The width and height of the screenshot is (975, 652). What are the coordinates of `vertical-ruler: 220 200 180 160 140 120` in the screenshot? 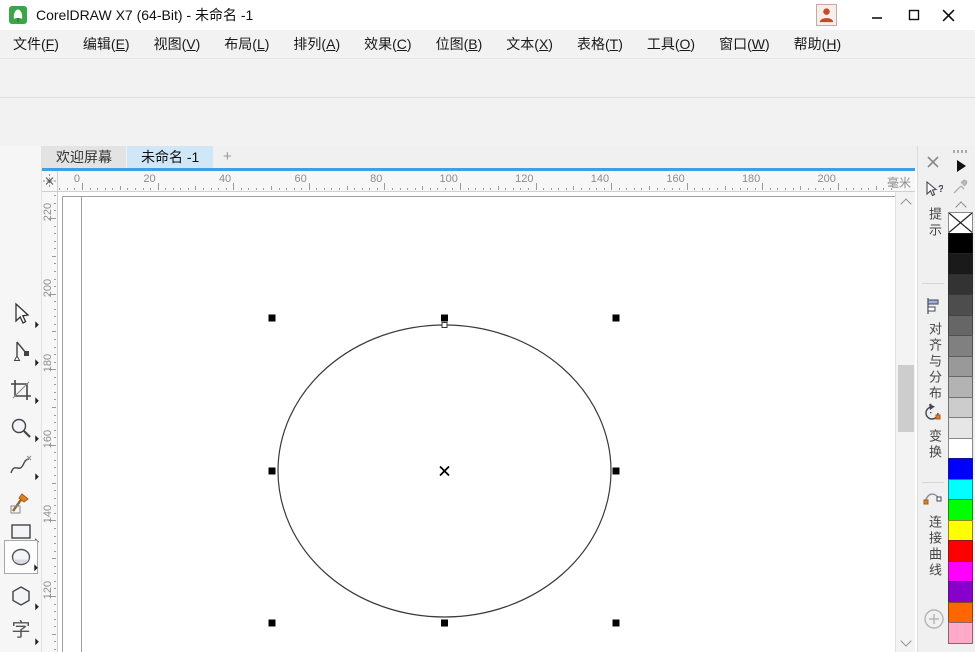 It's located at (50, 422).